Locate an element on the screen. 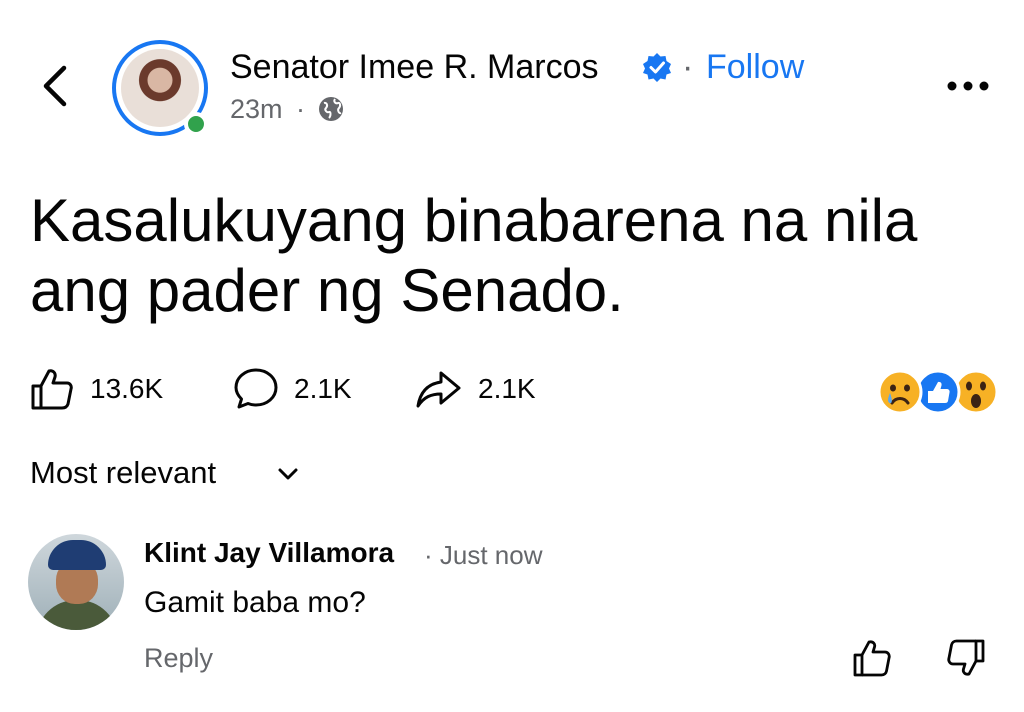 Image resolution: width=1024 pixels, height=712 pixels. sad-reaction-icon is located at coordinates (900, 392).